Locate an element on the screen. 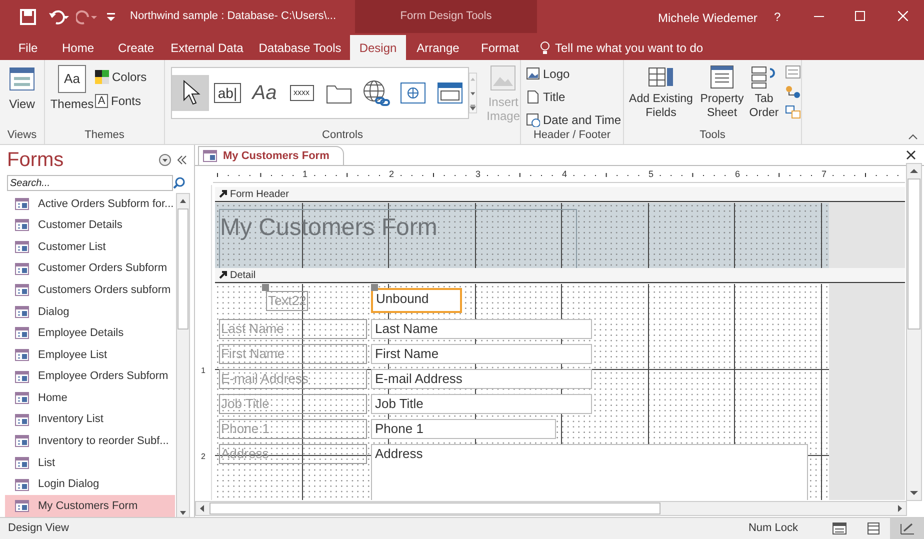 The image size is (924, 539). view-button: View is located at coordinates (22, 89).